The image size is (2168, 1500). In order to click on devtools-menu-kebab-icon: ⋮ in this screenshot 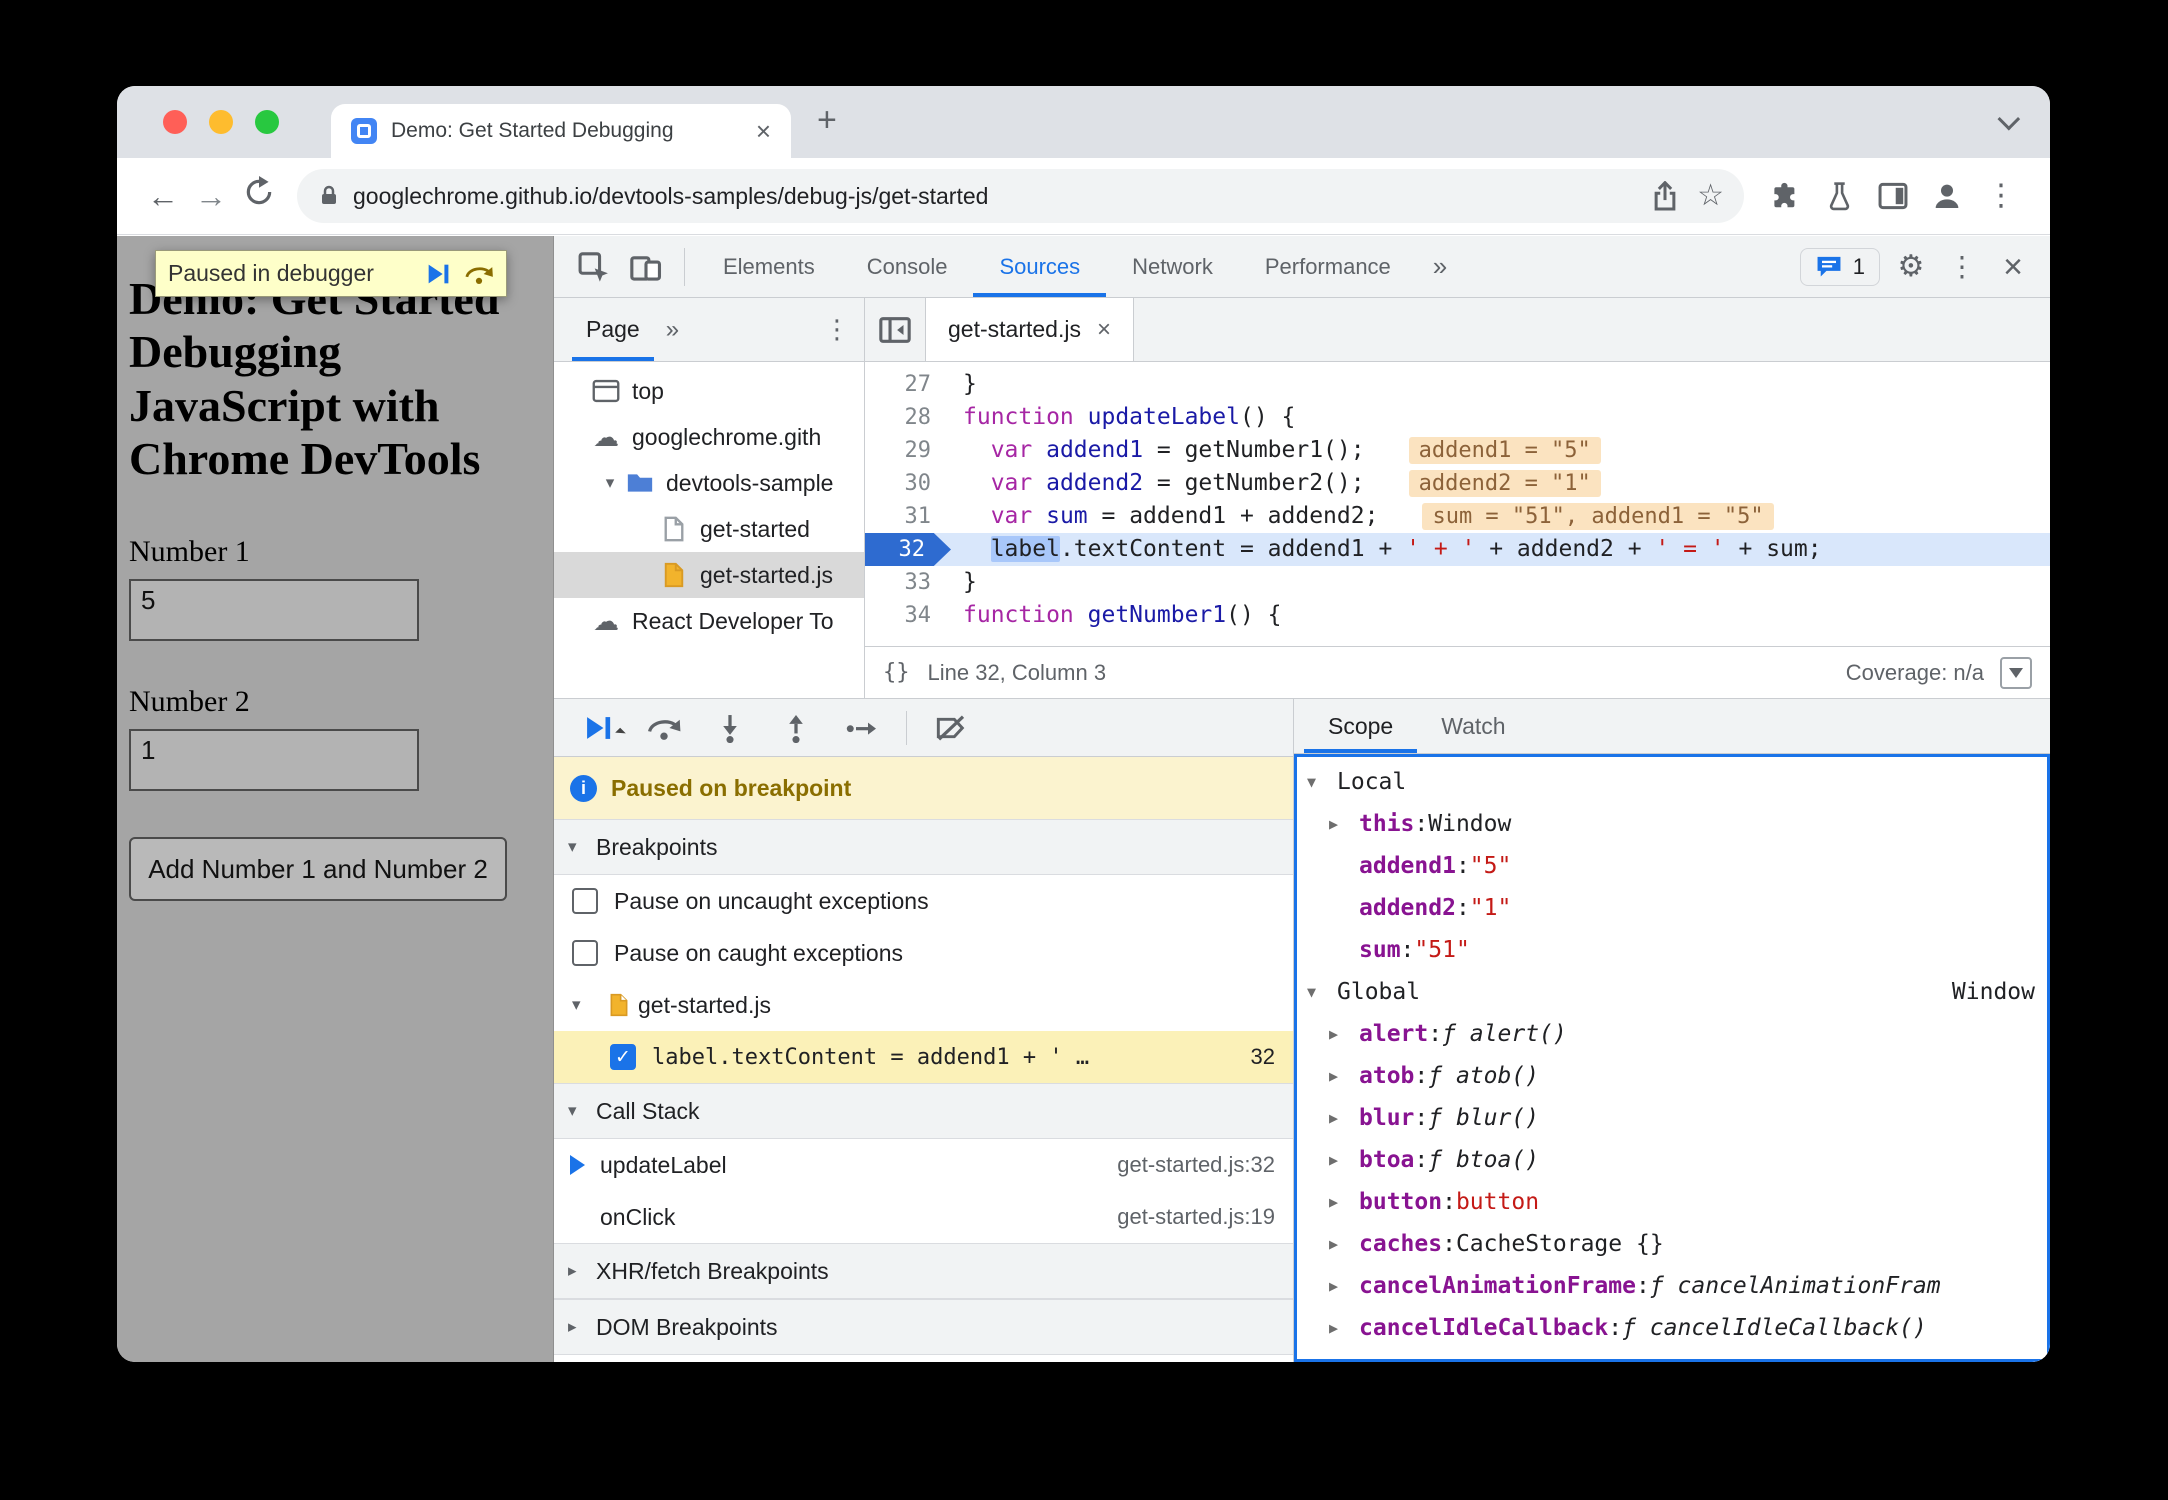, I will do `click(1962, 266)`.